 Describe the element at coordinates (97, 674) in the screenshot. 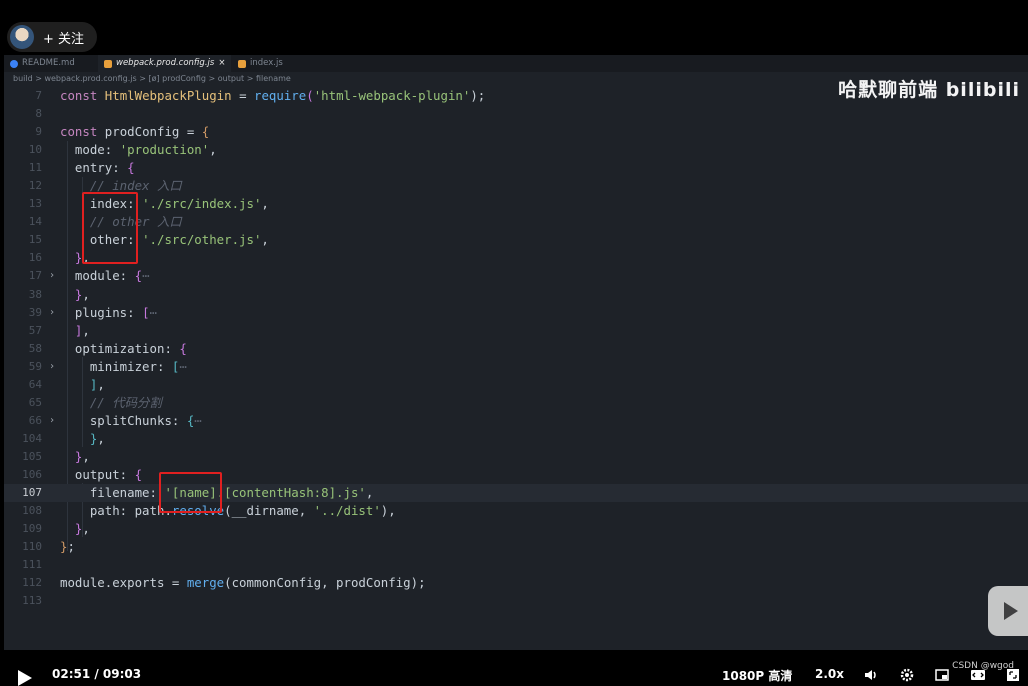

I see `time-display: 02:51 / 09:03` at that location.